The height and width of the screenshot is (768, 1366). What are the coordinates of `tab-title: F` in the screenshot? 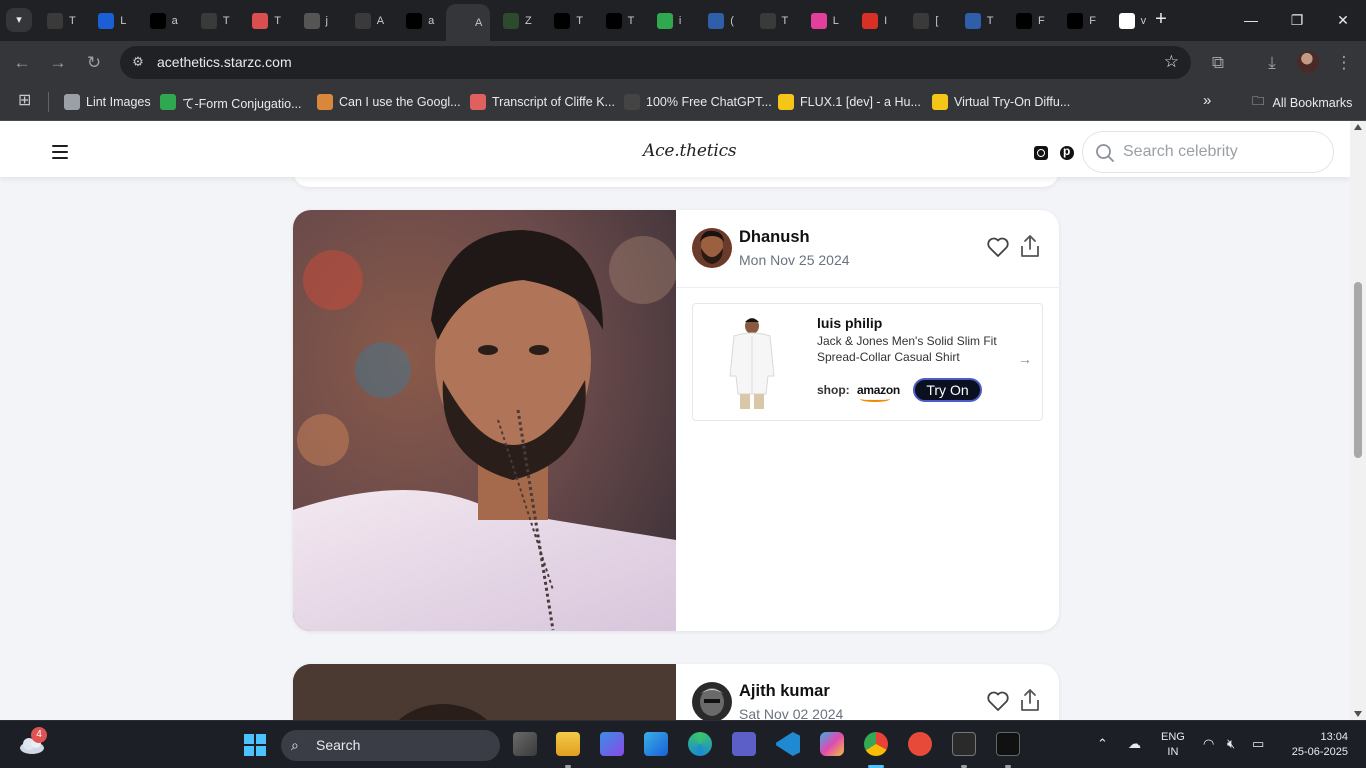 It's located at (1093, 20).